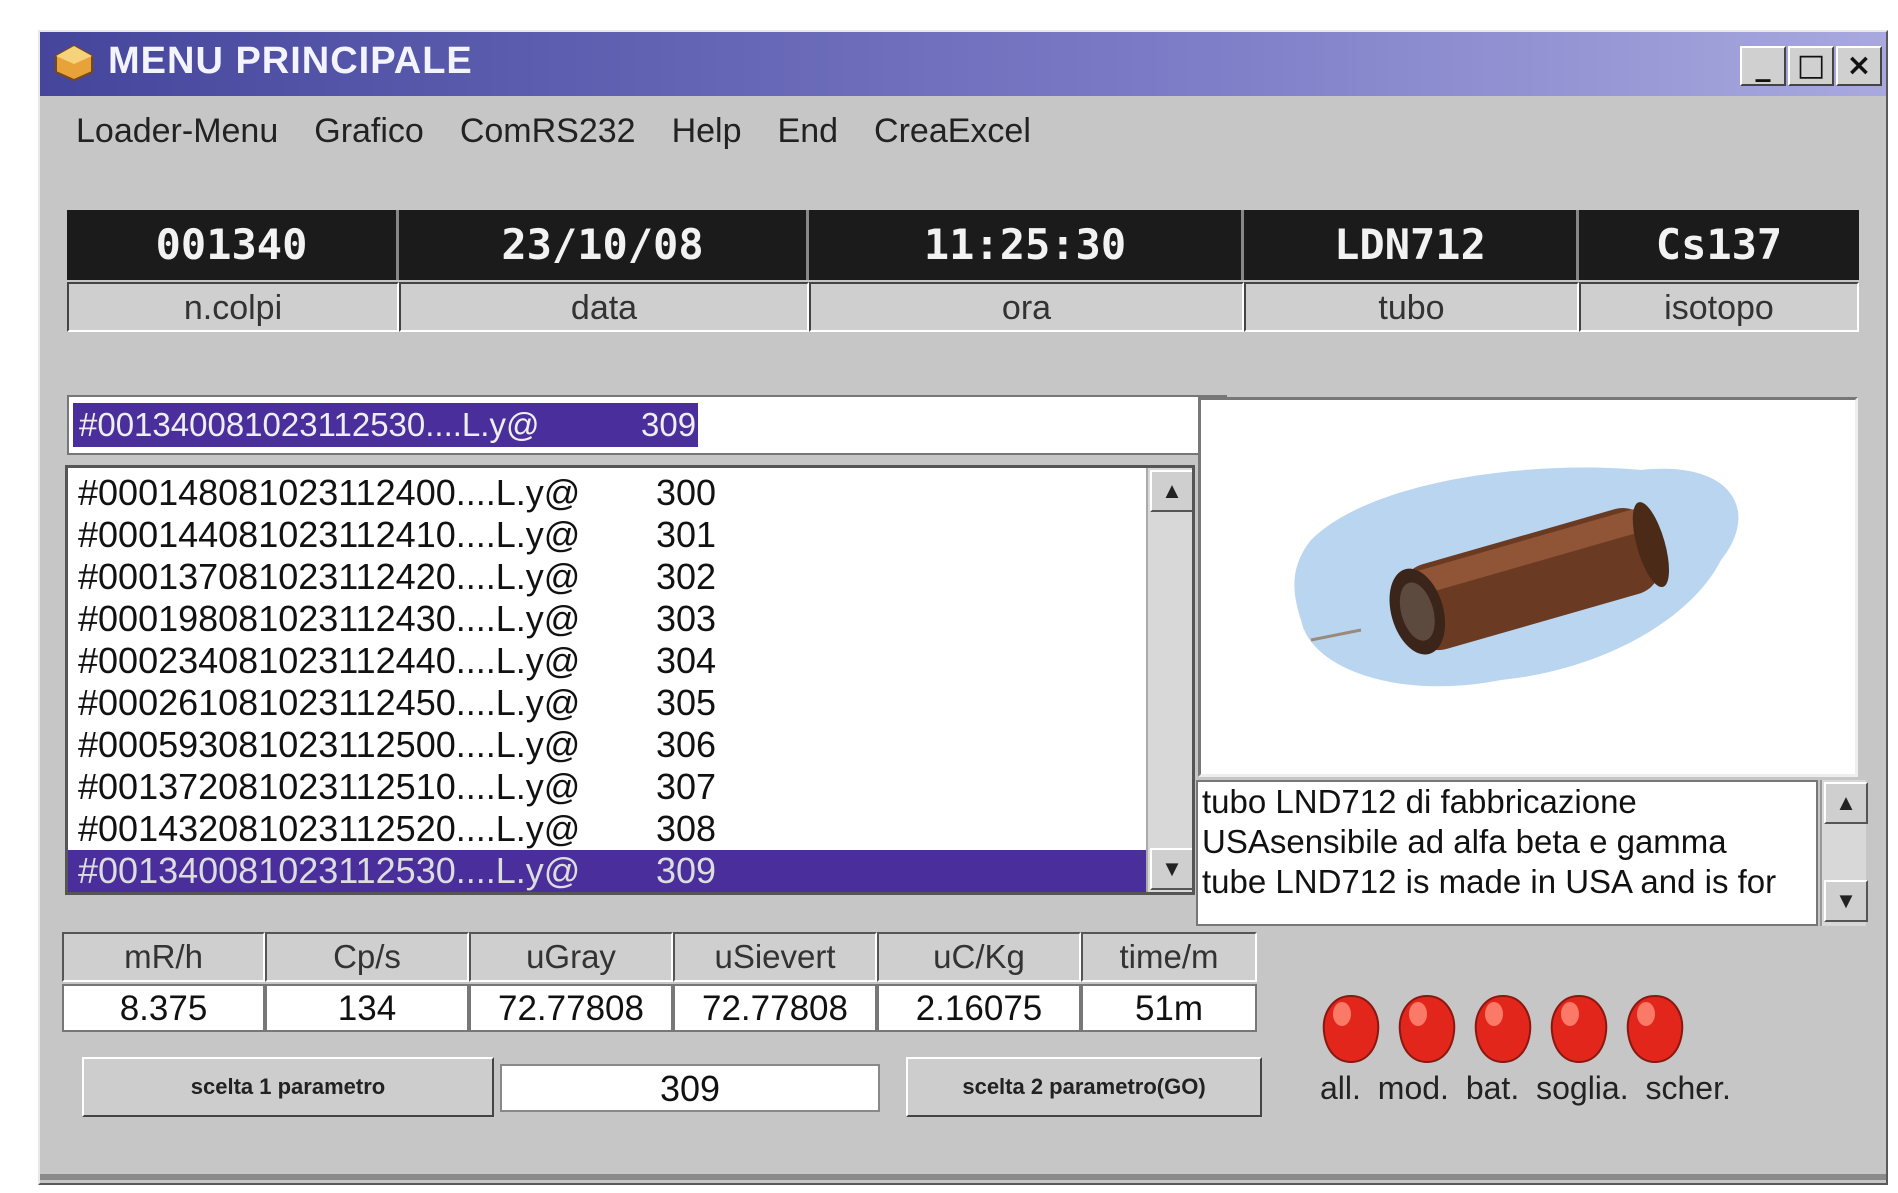 The width and height of the screenshot is (1898, 1193). What do you see at coordinates (1340, 1088) in the screenshot?
I see `led-label-all: all.` at bounding box center [1340, 1088].